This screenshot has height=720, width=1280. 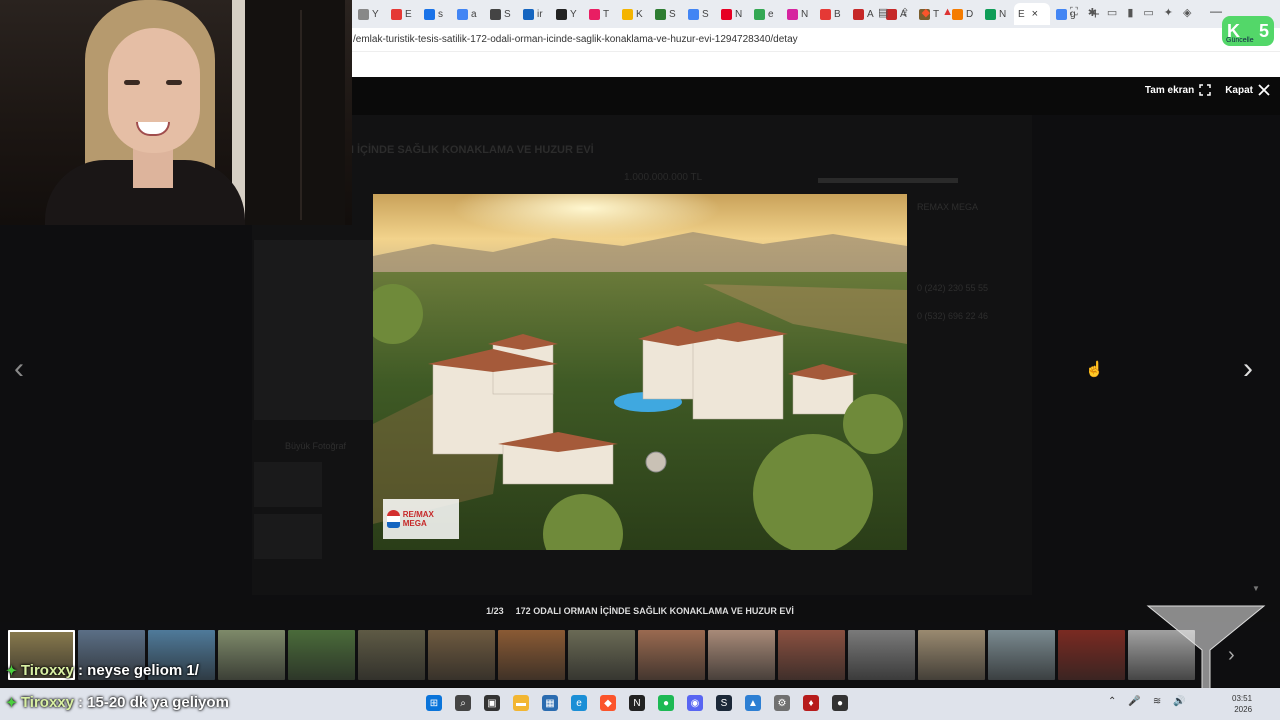 I want to click on next-photo-button: ›, so click(x=1248, y=369).